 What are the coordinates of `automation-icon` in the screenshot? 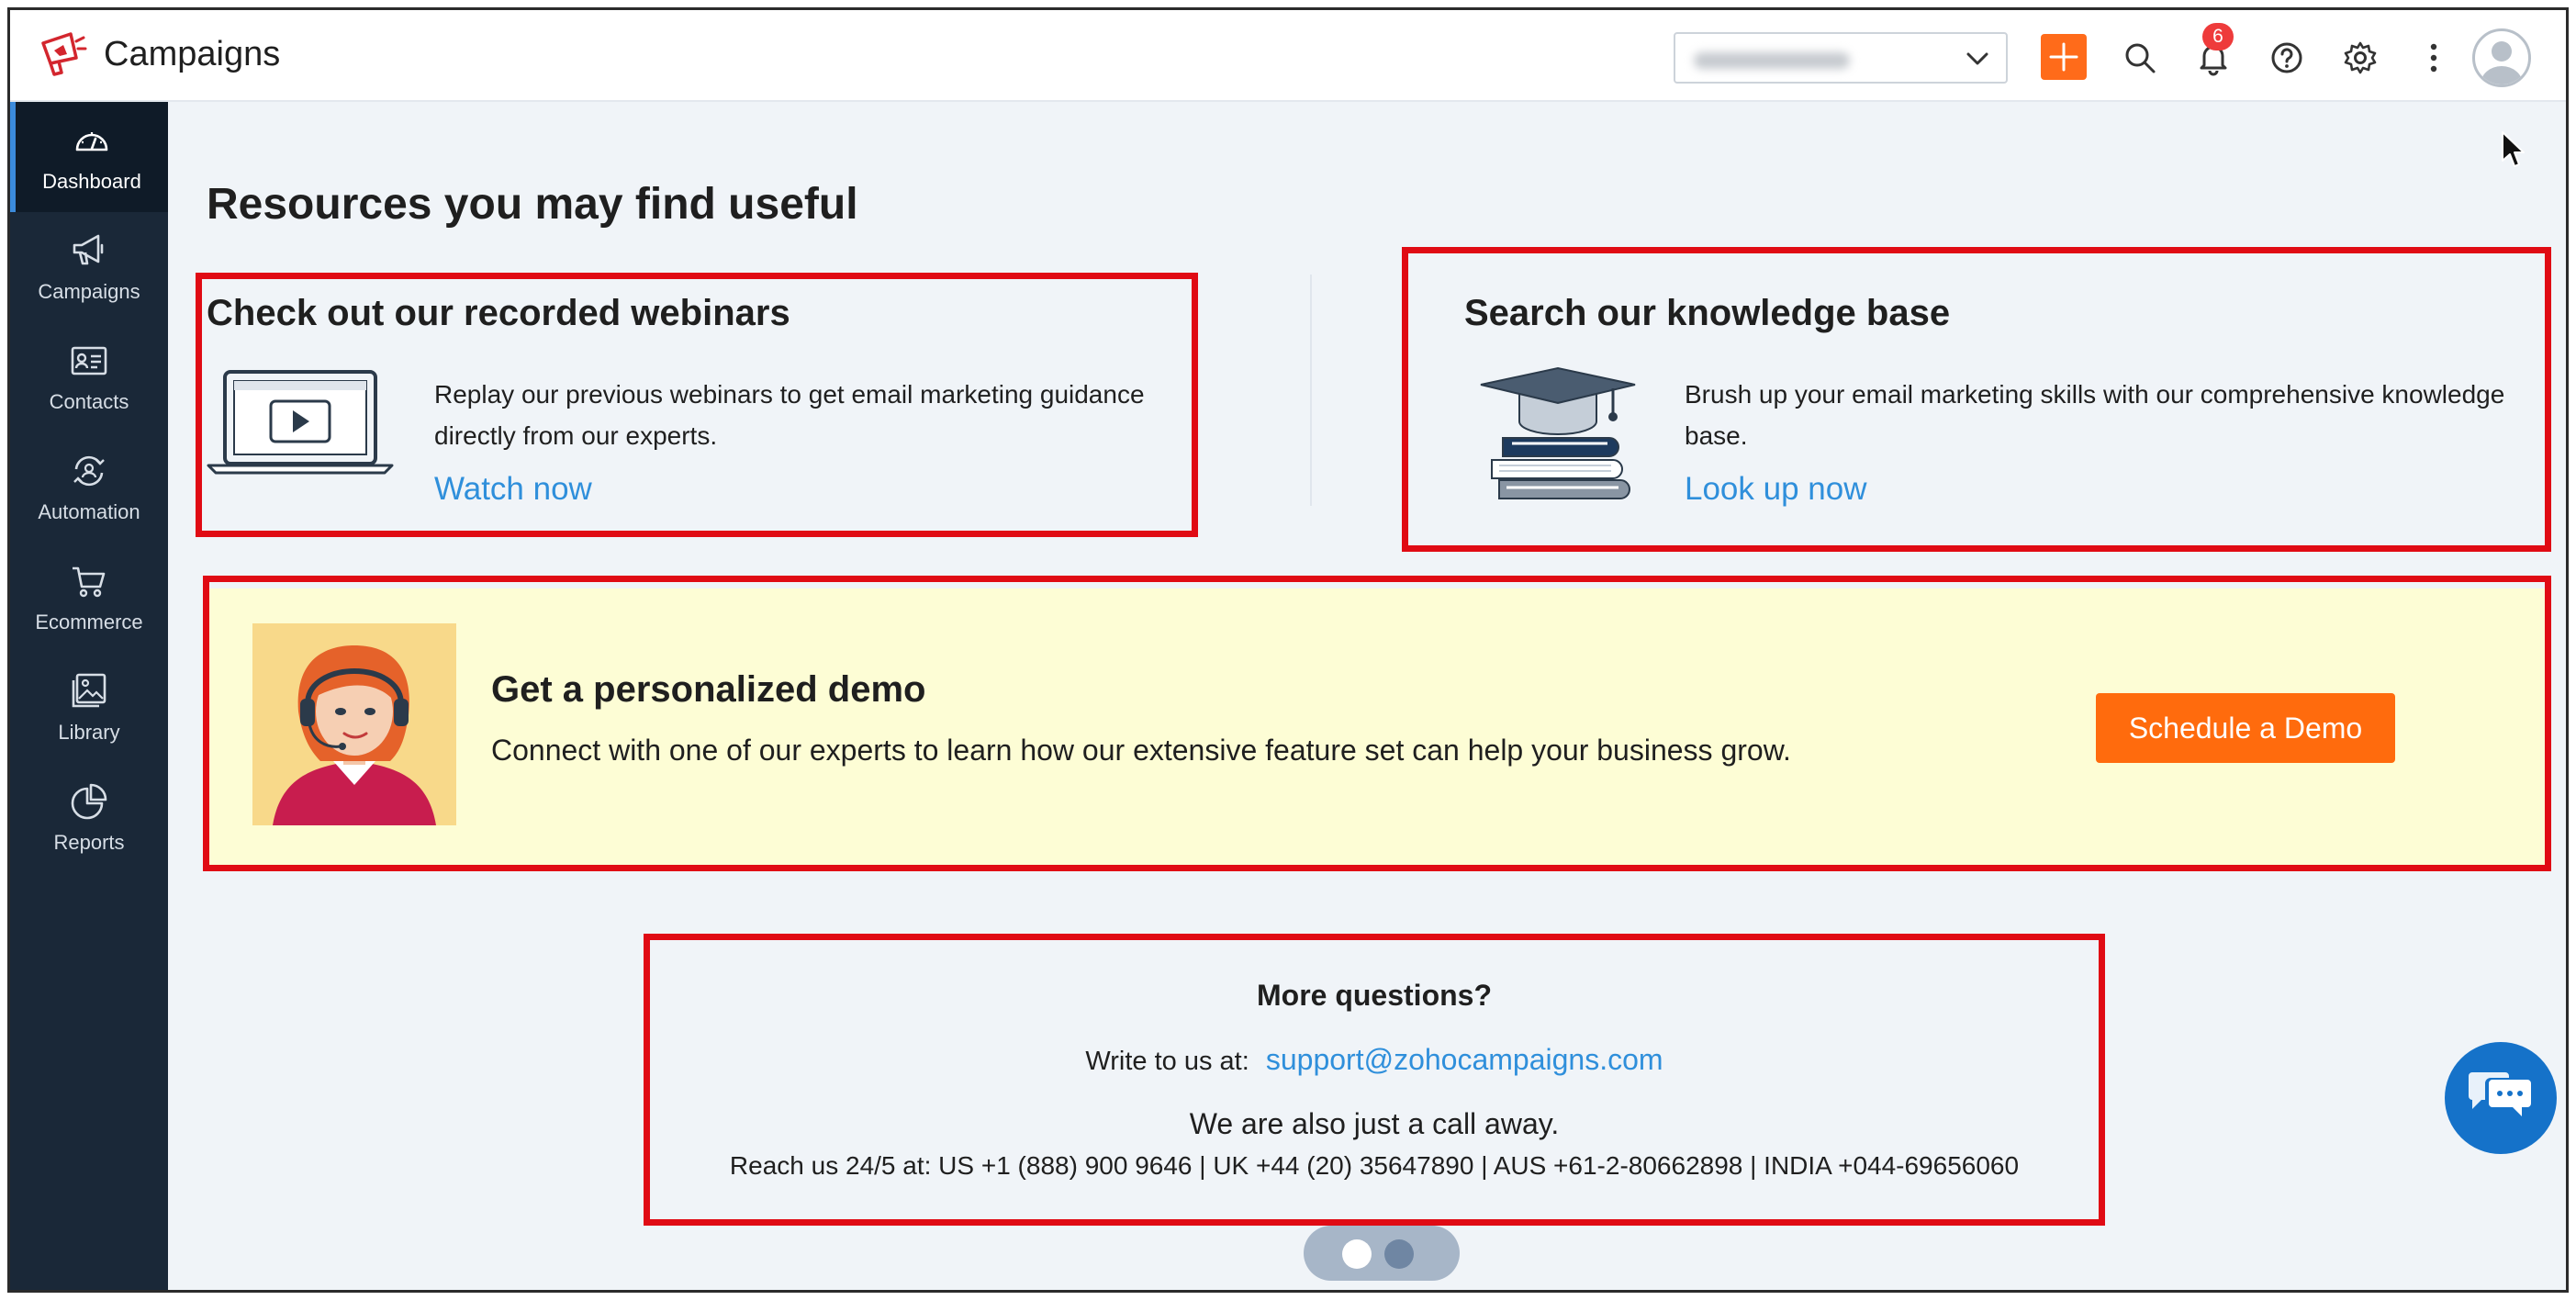 It's located at (89, 471).